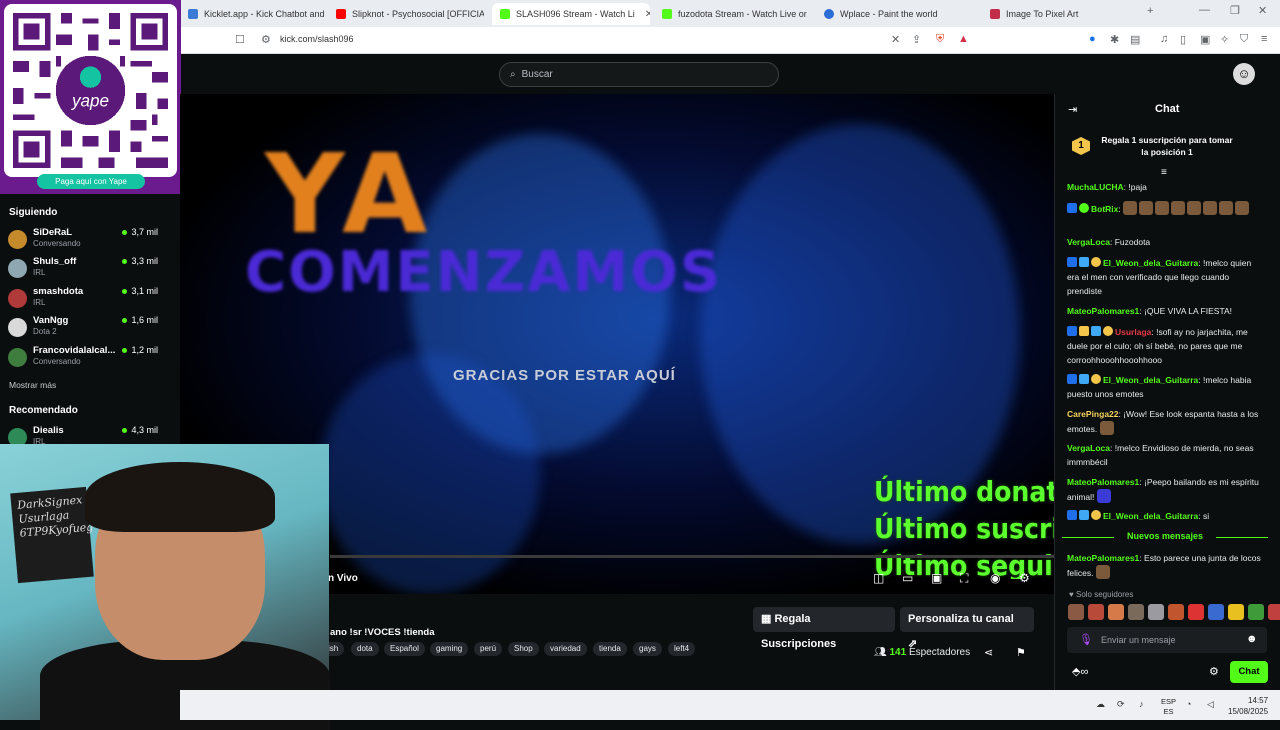 The height and width of the screenshot is (730, 1280). I want to click on tag-chip: variedad, so click(565, 649).